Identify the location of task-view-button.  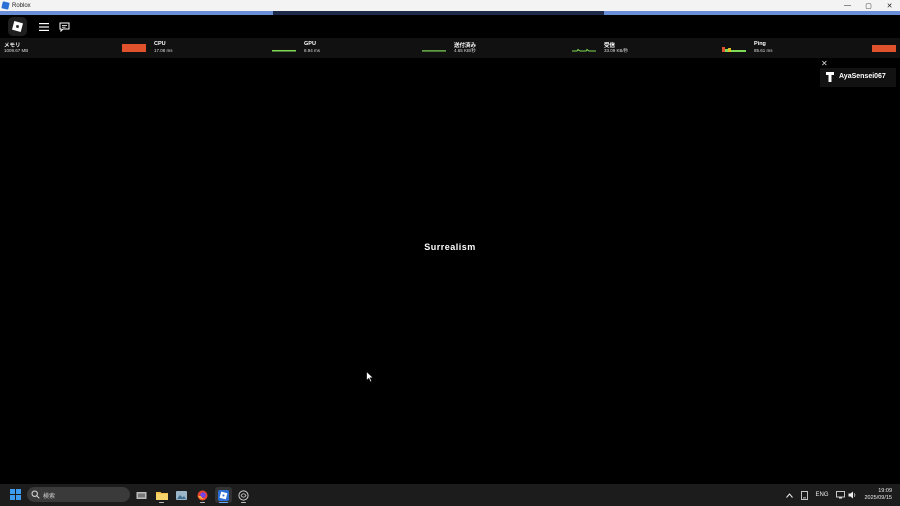
(141, 495).